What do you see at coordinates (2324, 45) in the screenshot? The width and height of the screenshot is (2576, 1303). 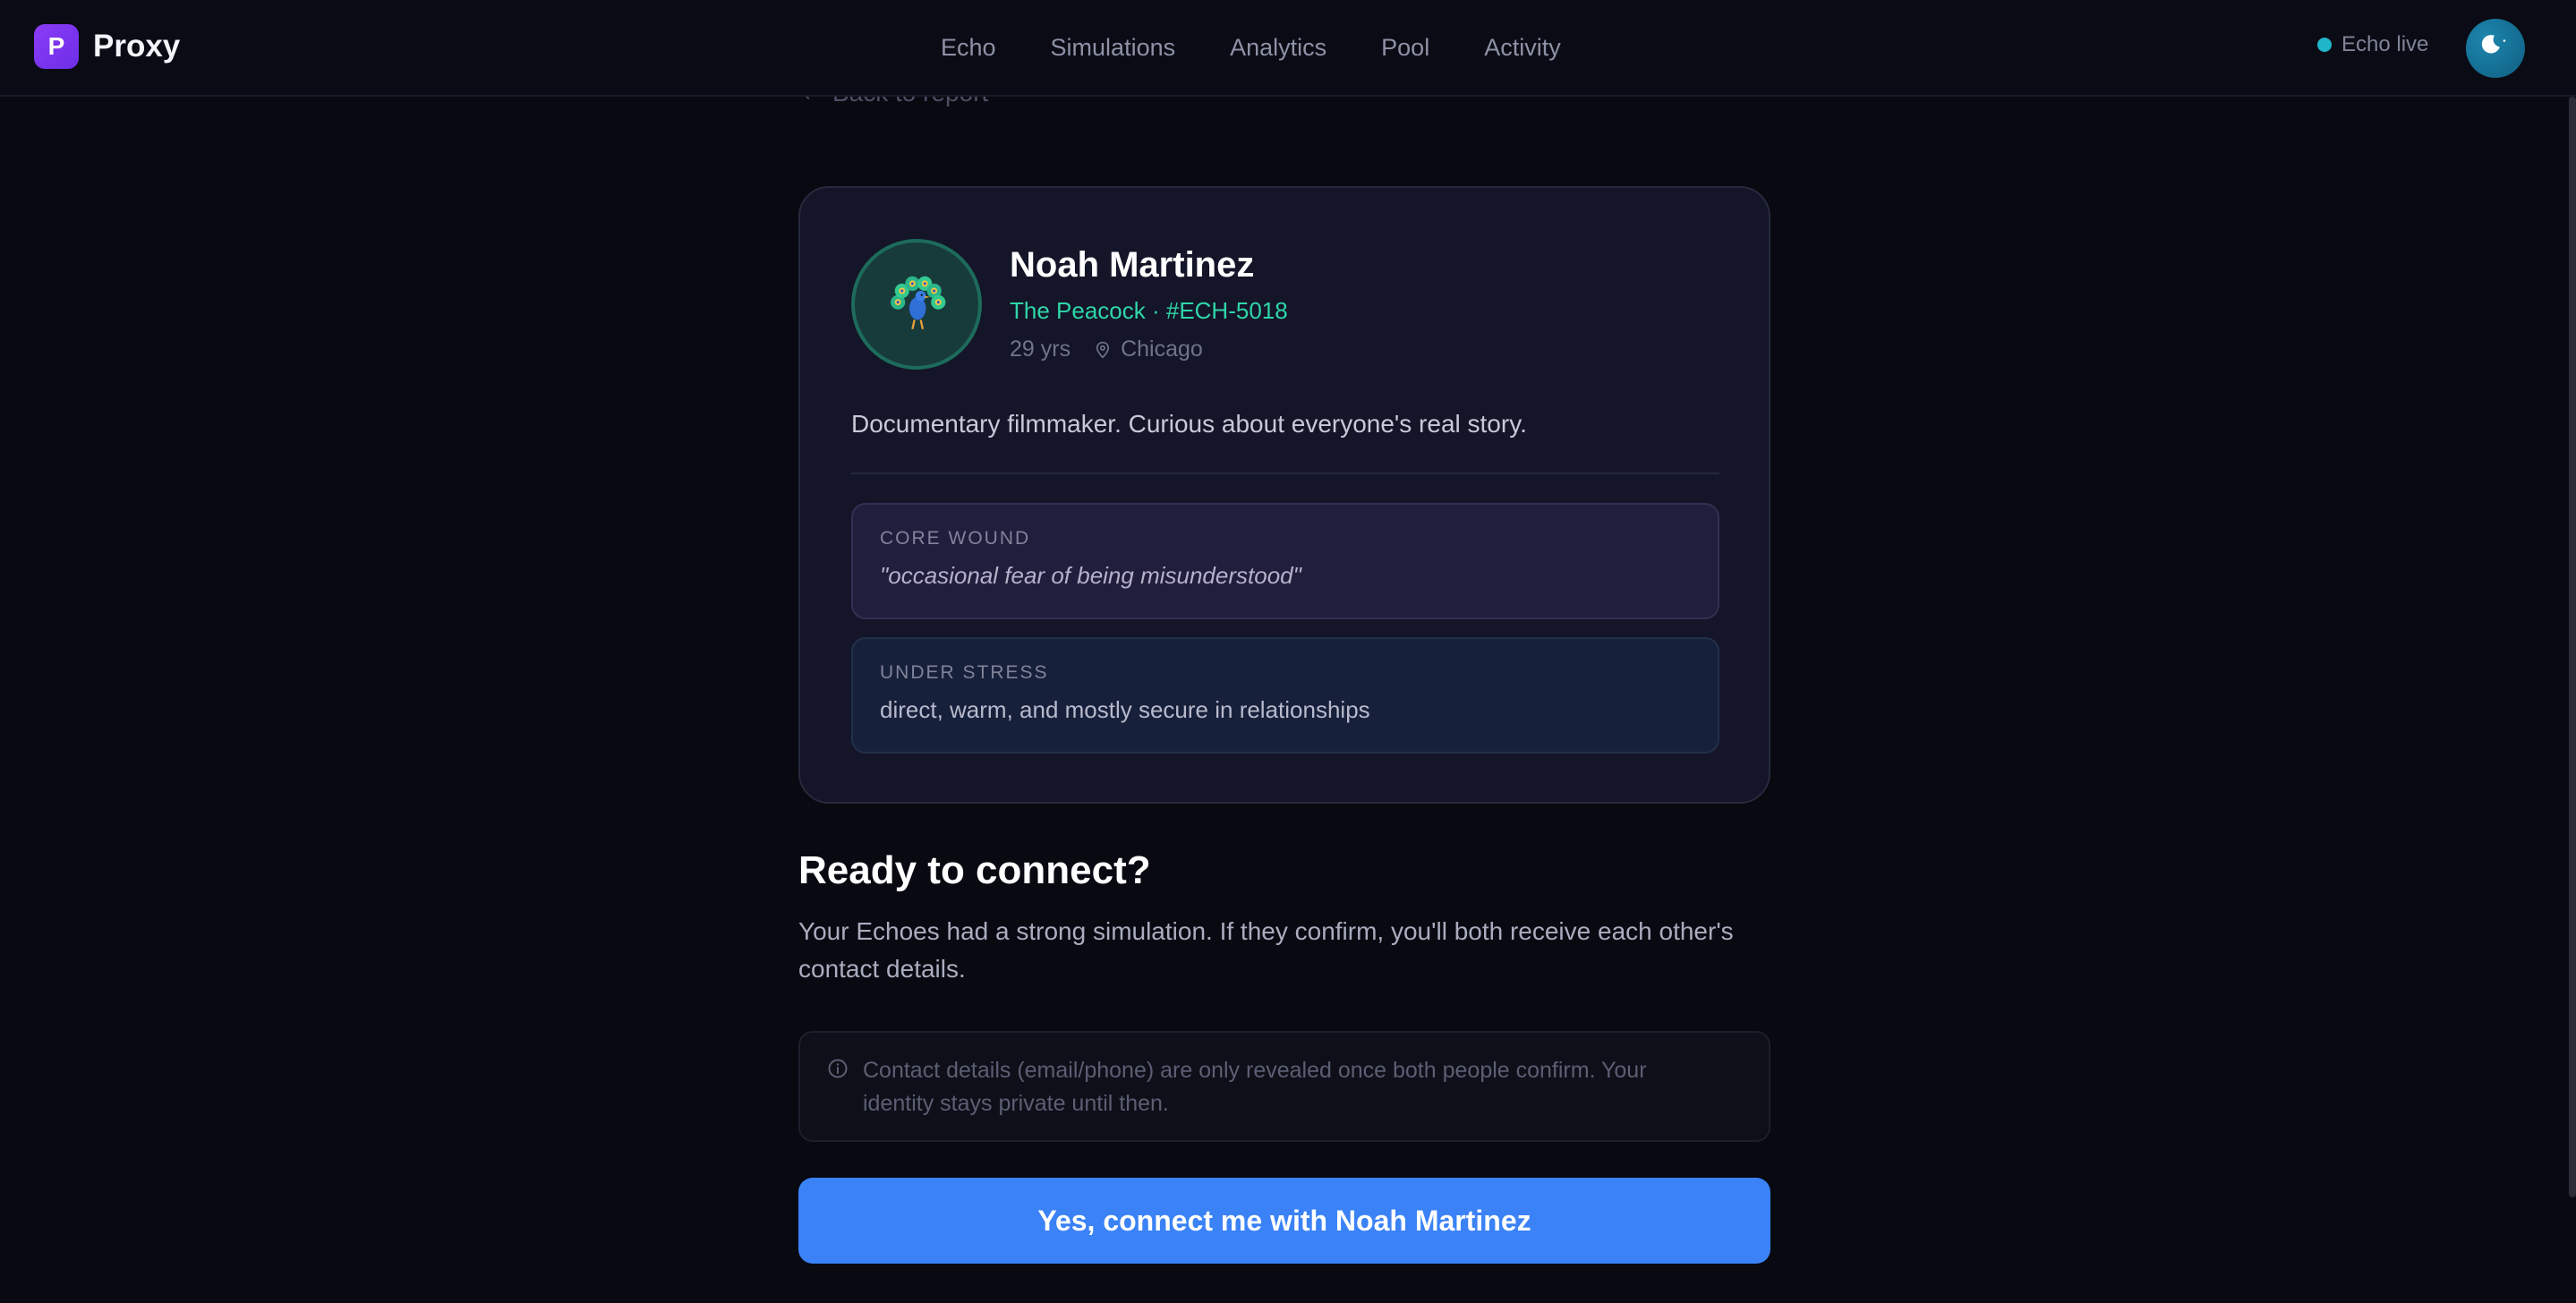 I see `live-indicator-dot` at bounding box center [2324, 45].